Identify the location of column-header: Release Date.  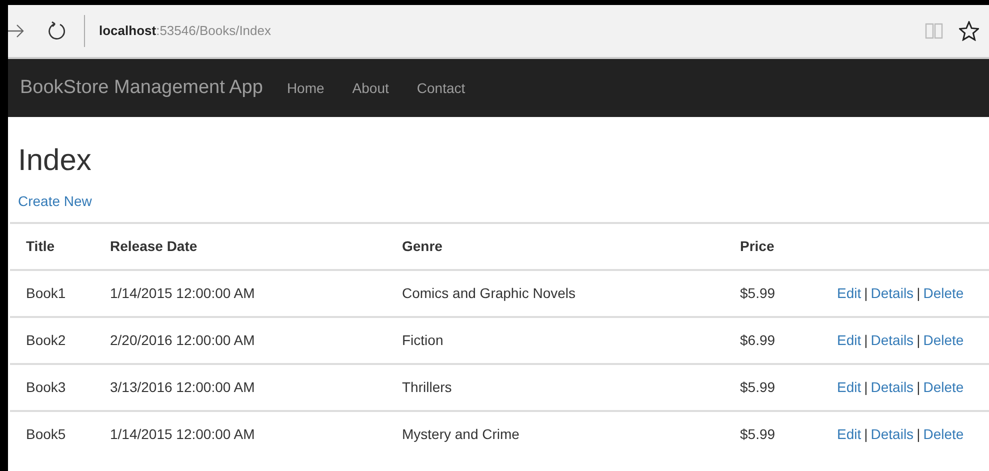
(256, 246).